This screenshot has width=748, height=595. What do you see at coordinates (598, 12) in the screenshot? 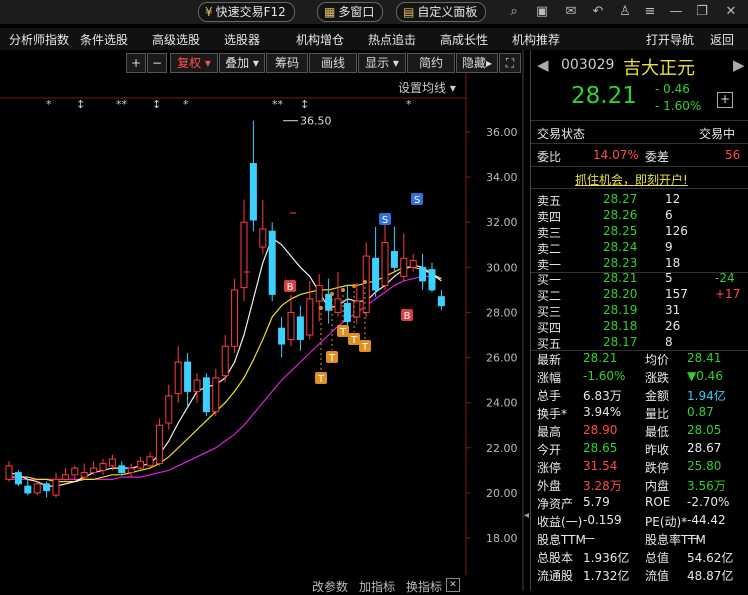
I see `undo-icon: ↶` at bounding box center [598, 12].